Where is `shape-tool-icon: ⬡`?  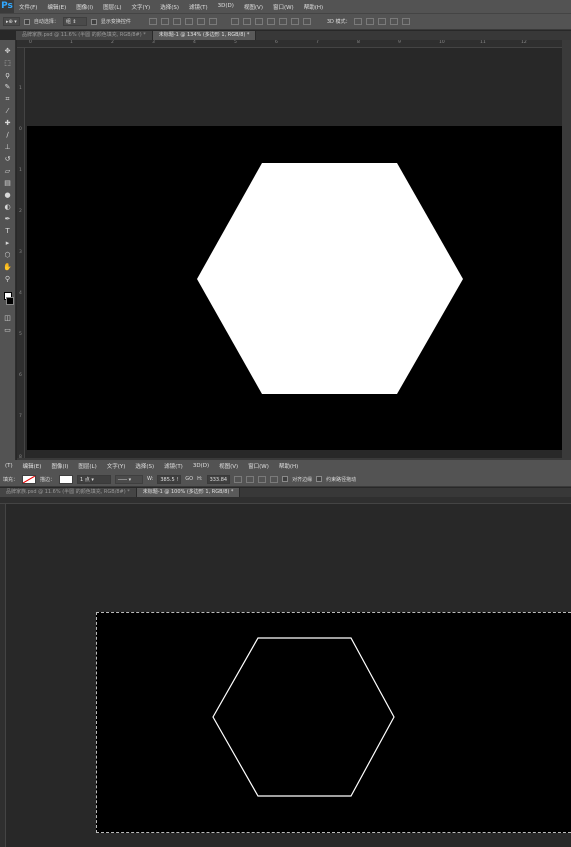
shape-tool-icon: ⬡ is located at coordinates (7, 255).